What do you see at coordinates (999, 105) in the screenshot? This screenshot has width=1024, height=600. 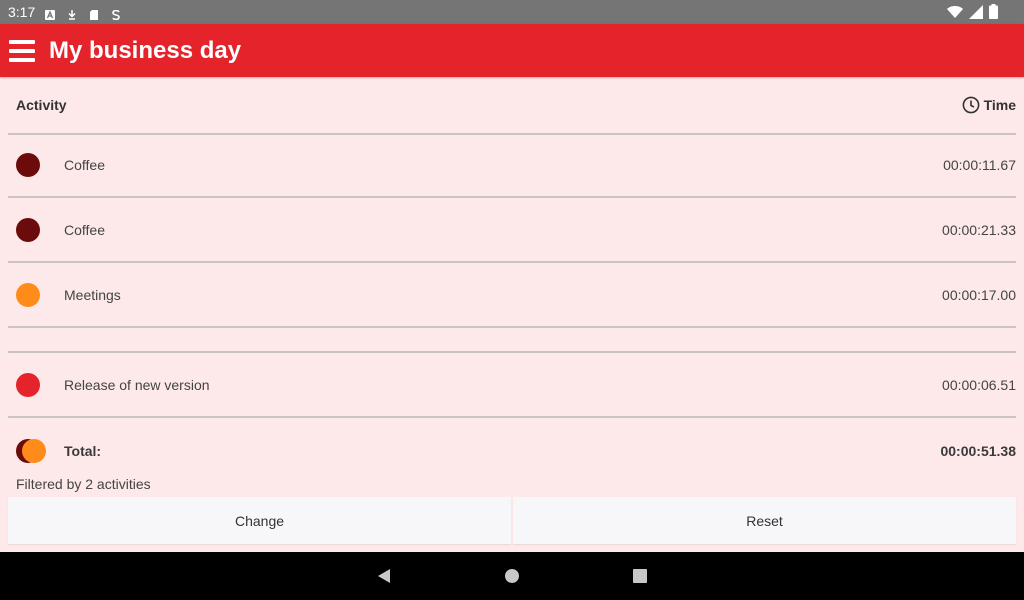 I see `time-header-label: Time` at bounding box center [999, 105].